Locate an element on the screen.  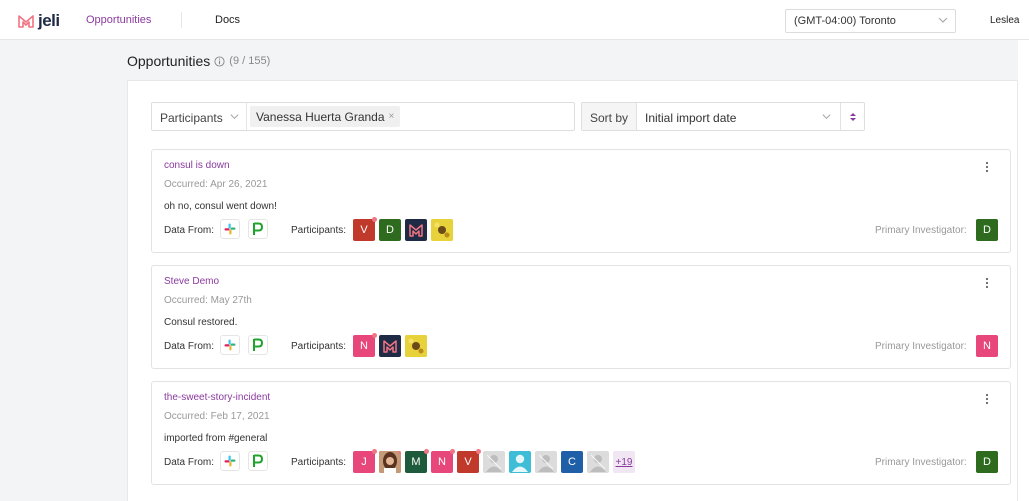
opportunity-title: consul is down is located at coordinates (197, 165).